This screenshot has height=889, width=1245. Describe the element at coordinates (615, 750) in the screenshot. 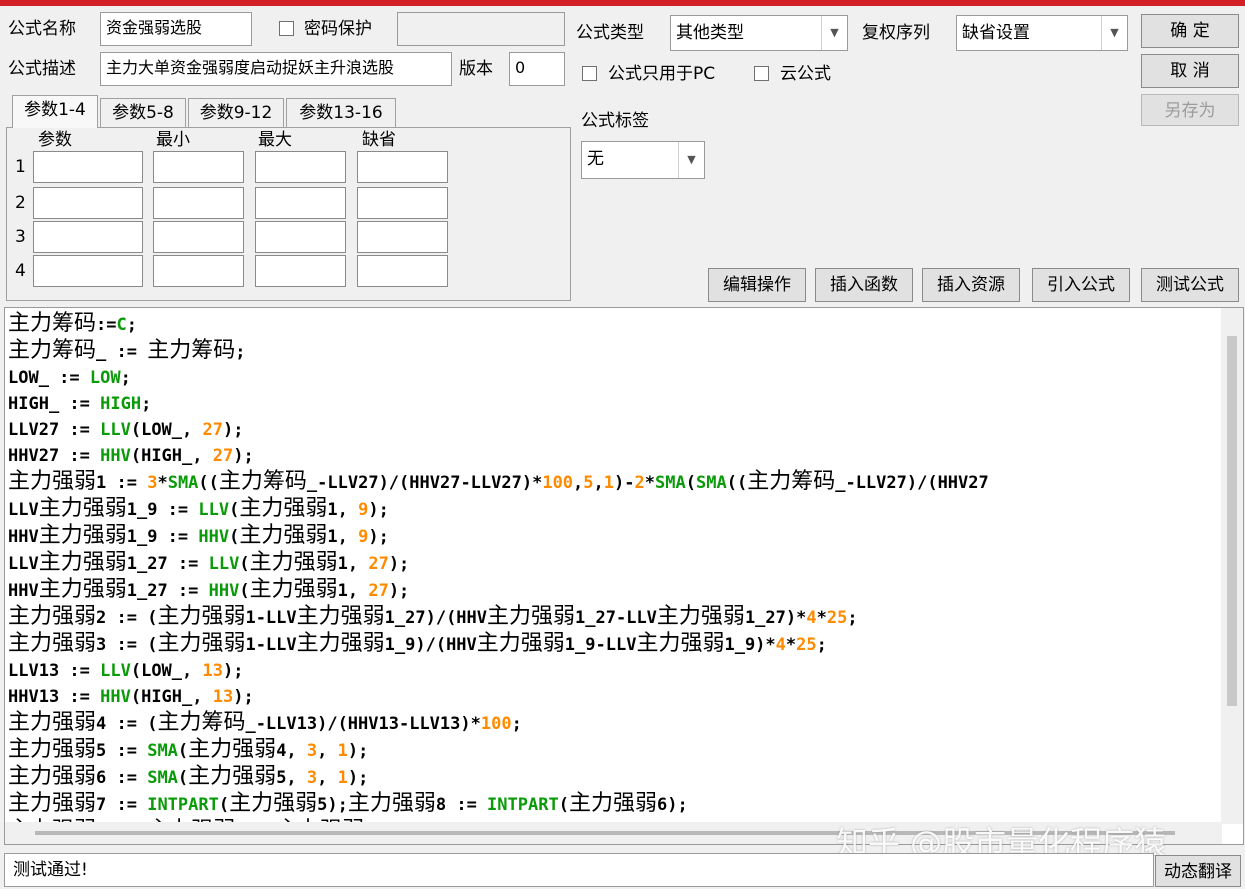

I see `code-line: 主力强弱5 := SMA(主力强弱4, 3, 1);` at that location.